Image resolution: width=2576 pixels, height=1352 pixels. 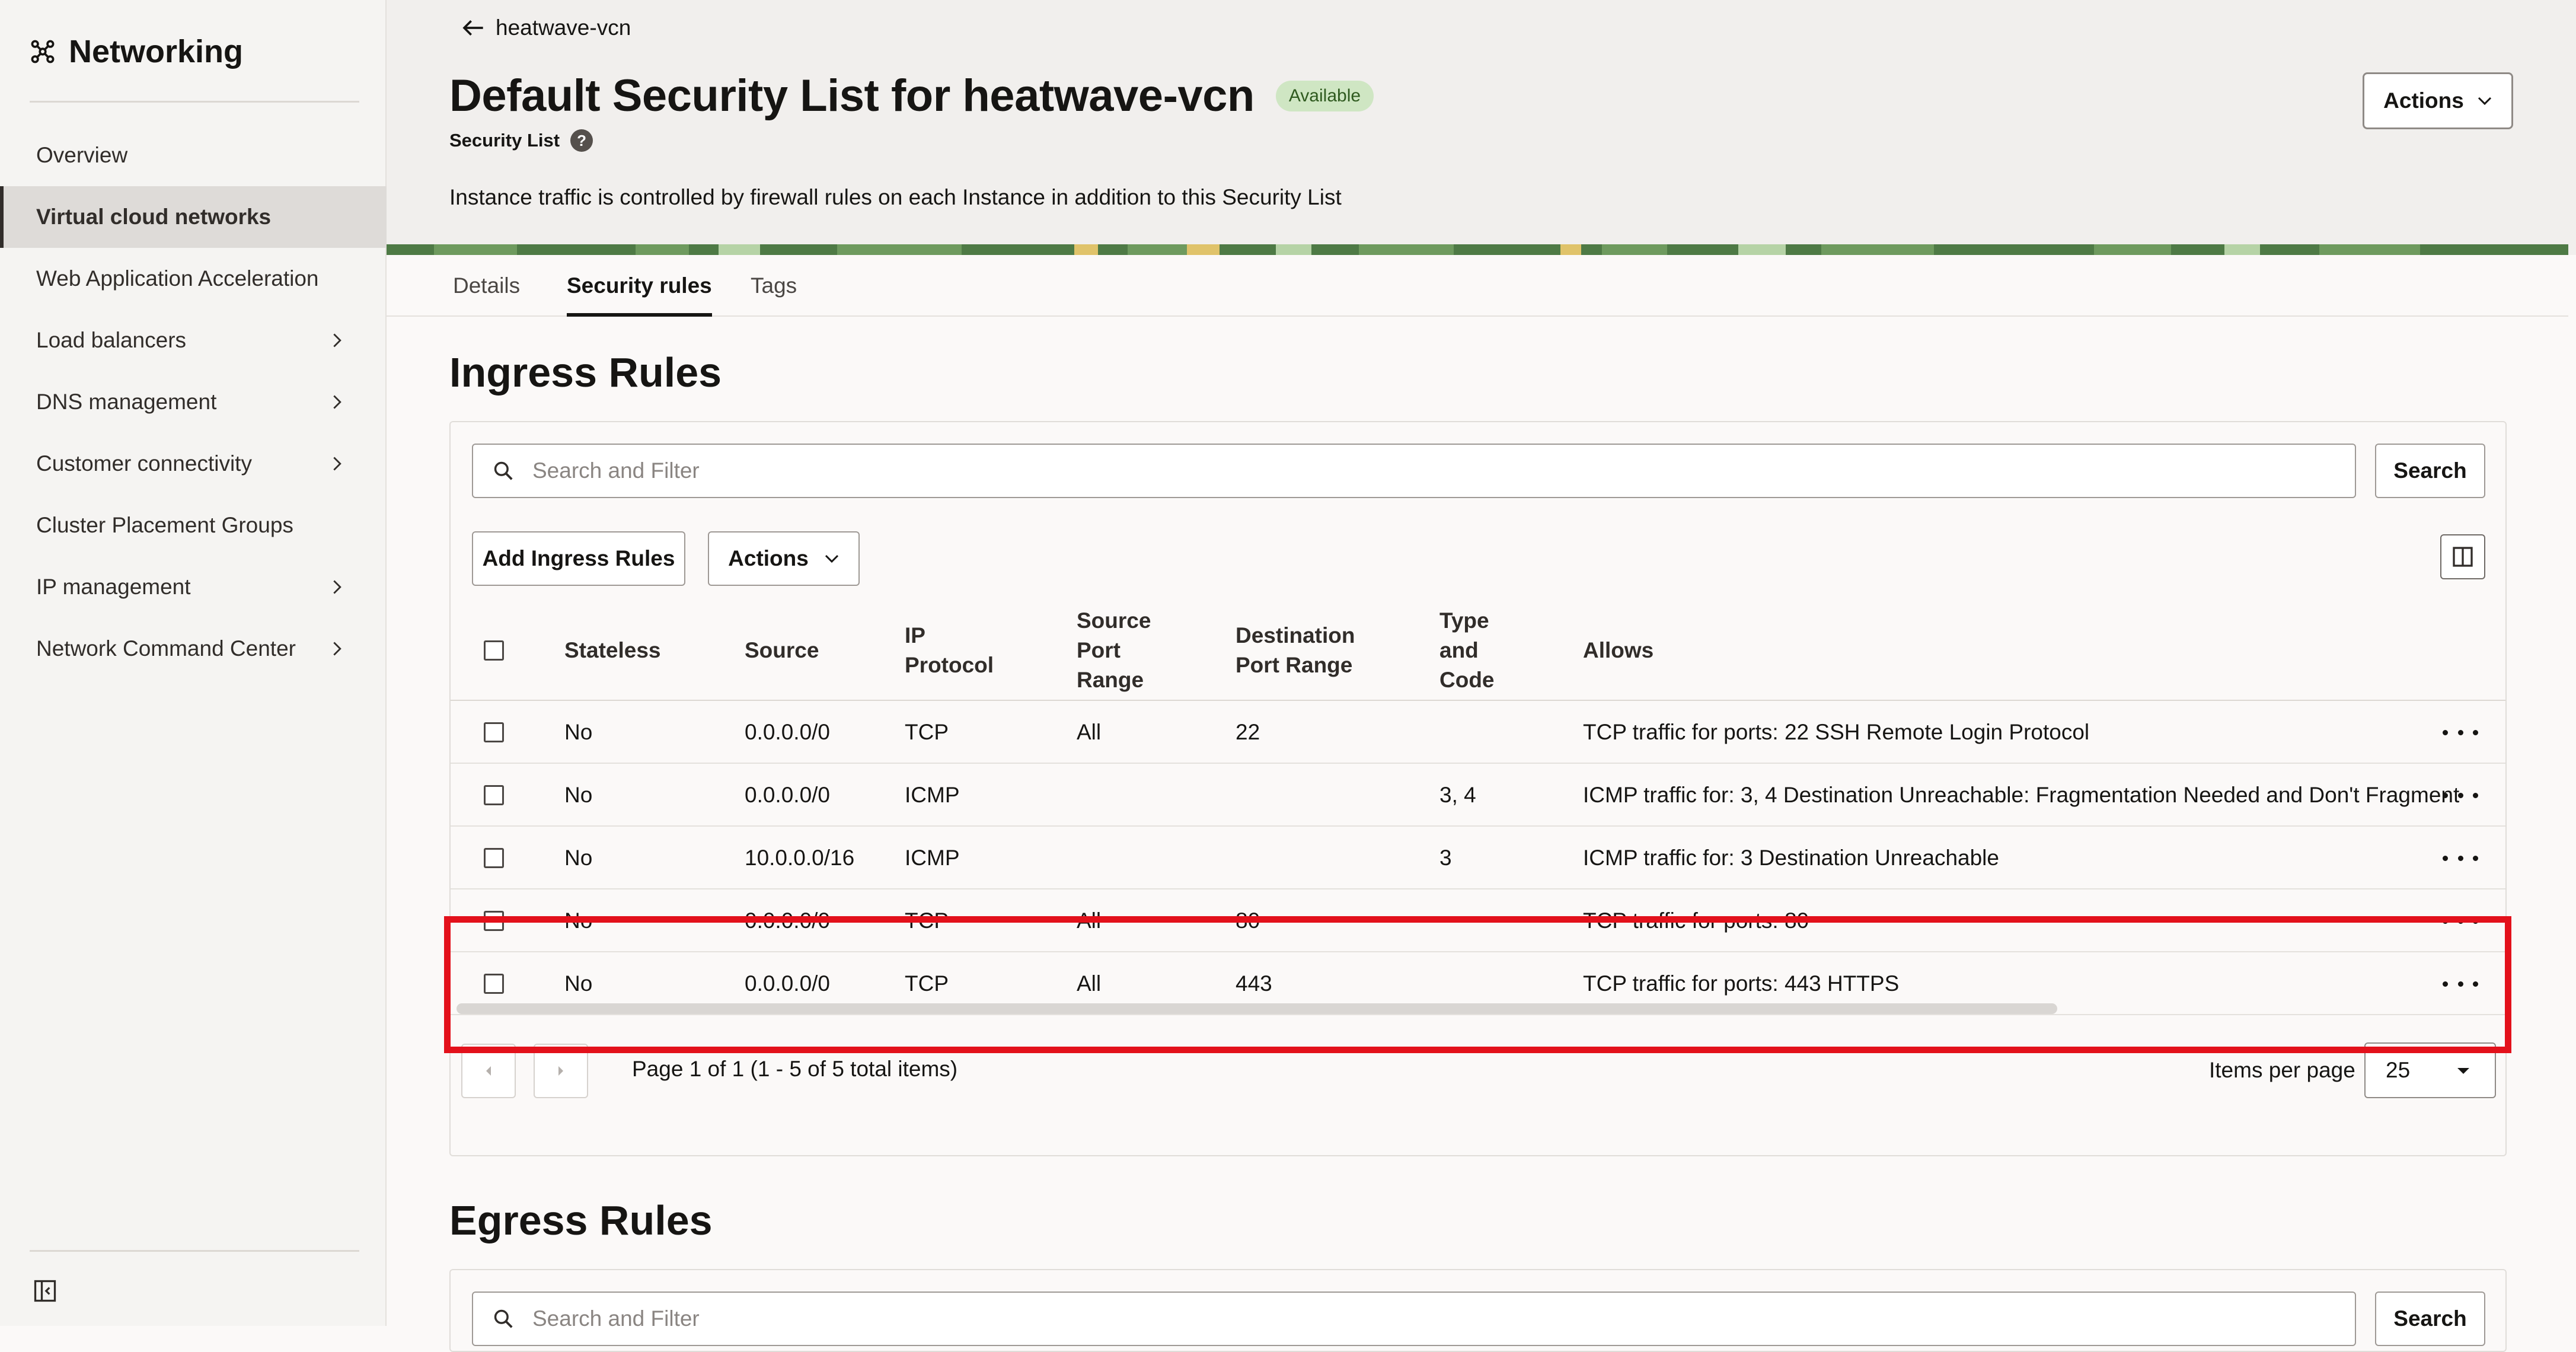 I want to click on status-badge: Available, so click(x=1324, y=95).